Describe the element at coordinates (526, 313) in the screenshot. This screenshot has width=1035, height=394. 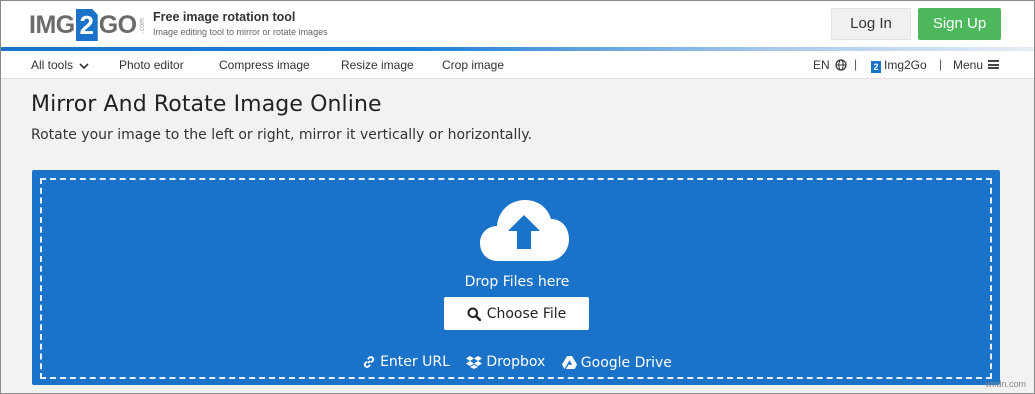
I see `choose-file-label: Choose File` at that location.